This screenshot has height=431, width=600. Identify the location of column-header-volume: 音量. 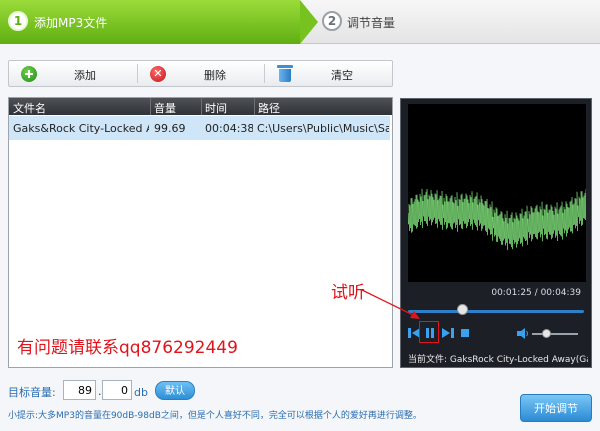
(165, 108).